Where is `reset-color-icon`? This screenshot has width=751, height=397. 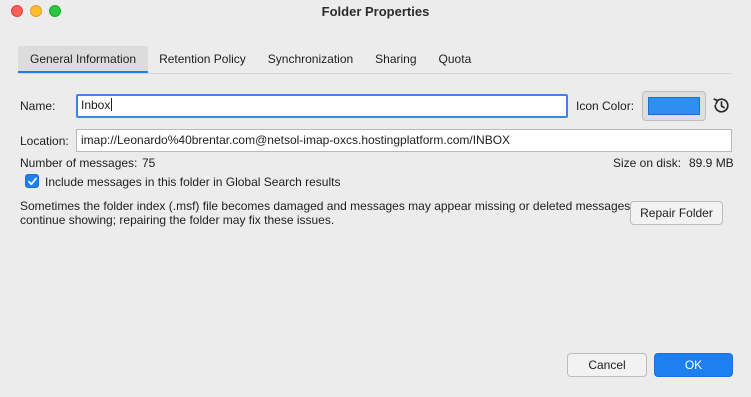 reset-color-icon is located at coordinates (721, 105).